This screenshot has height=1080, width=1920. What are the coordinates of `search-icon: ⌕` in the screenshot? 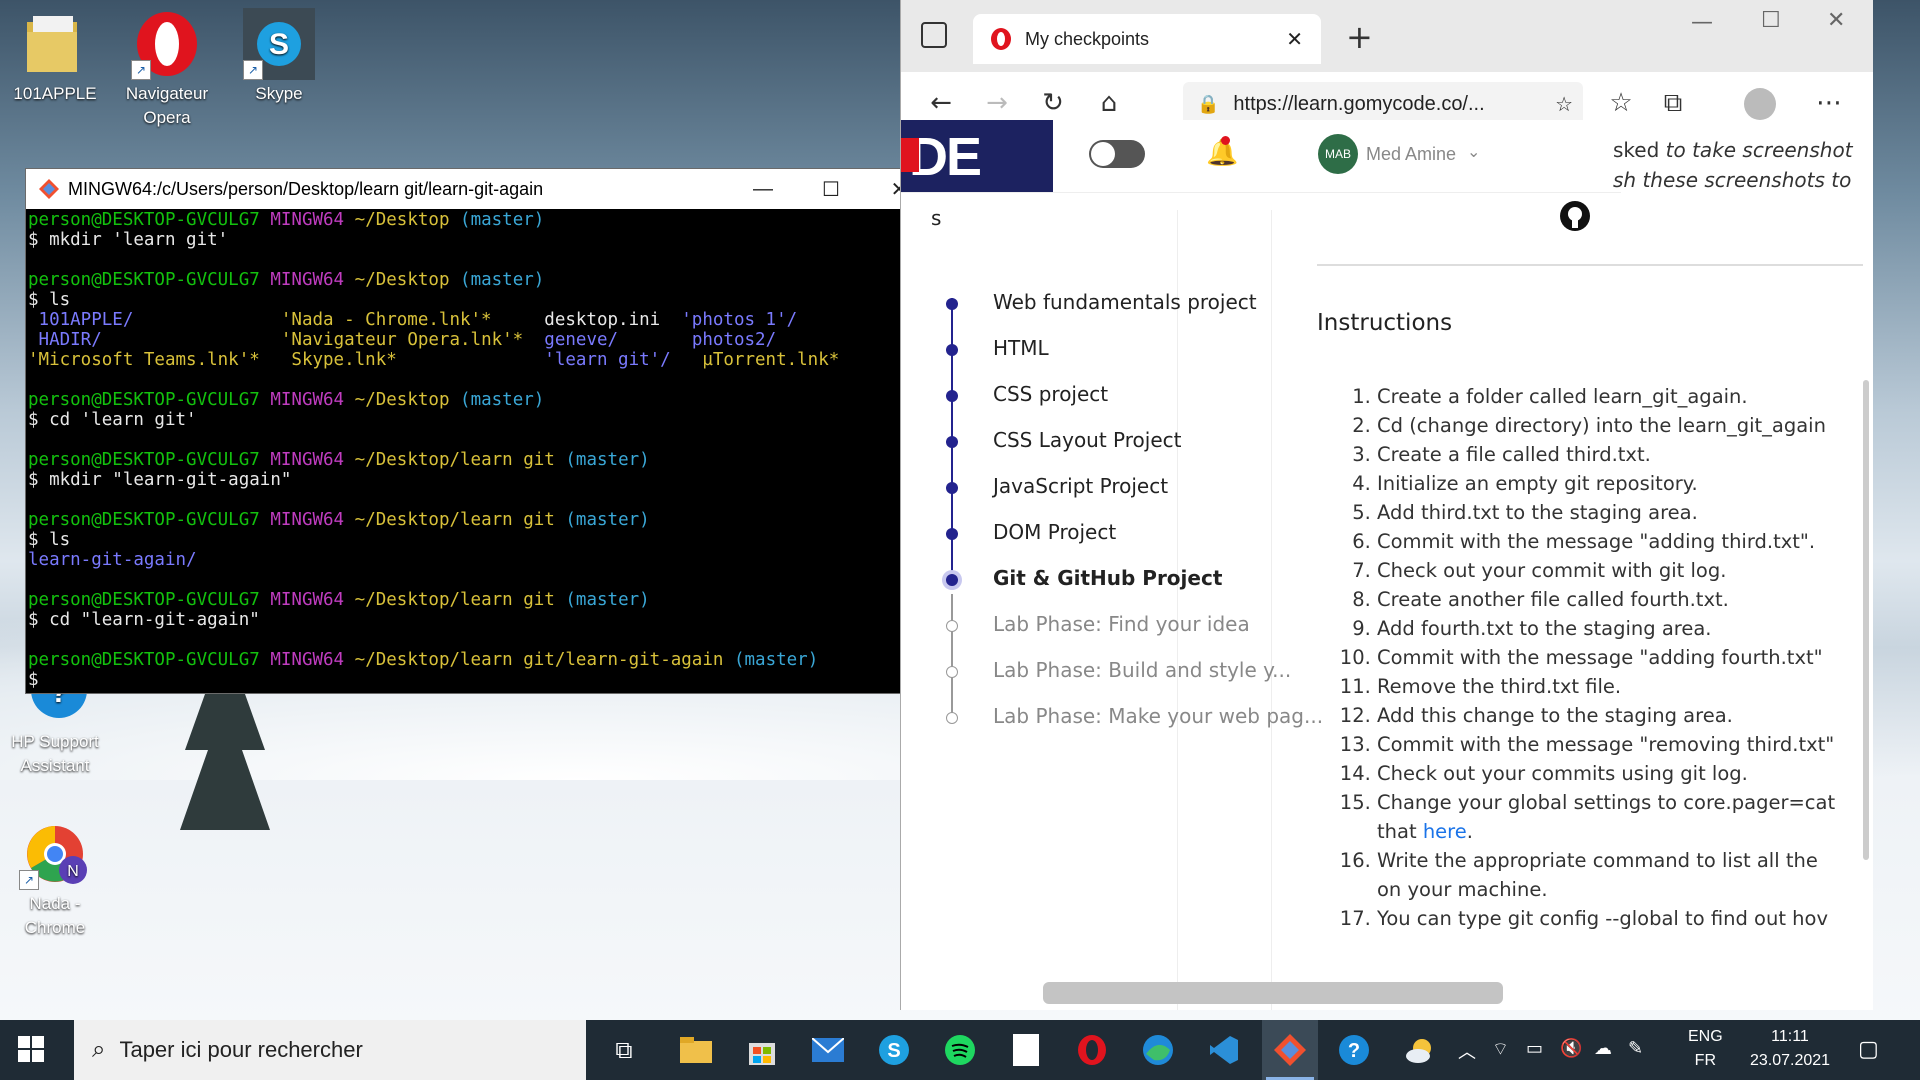 It's located at (99, 1049).